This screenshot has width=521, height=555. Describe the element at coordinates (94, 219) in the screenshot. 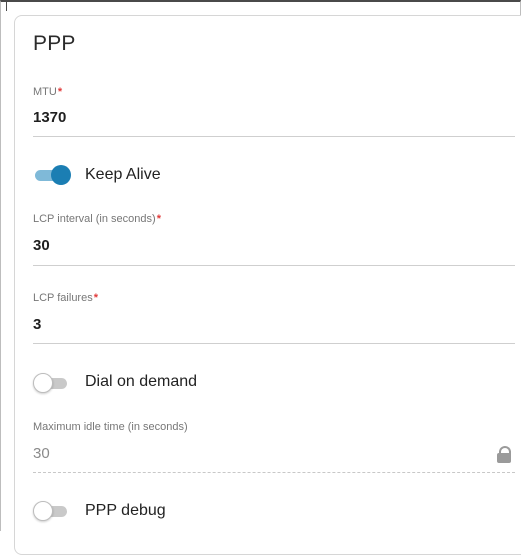

I see `lcp-interval-label: LCP interval (in seconds)` at that location.